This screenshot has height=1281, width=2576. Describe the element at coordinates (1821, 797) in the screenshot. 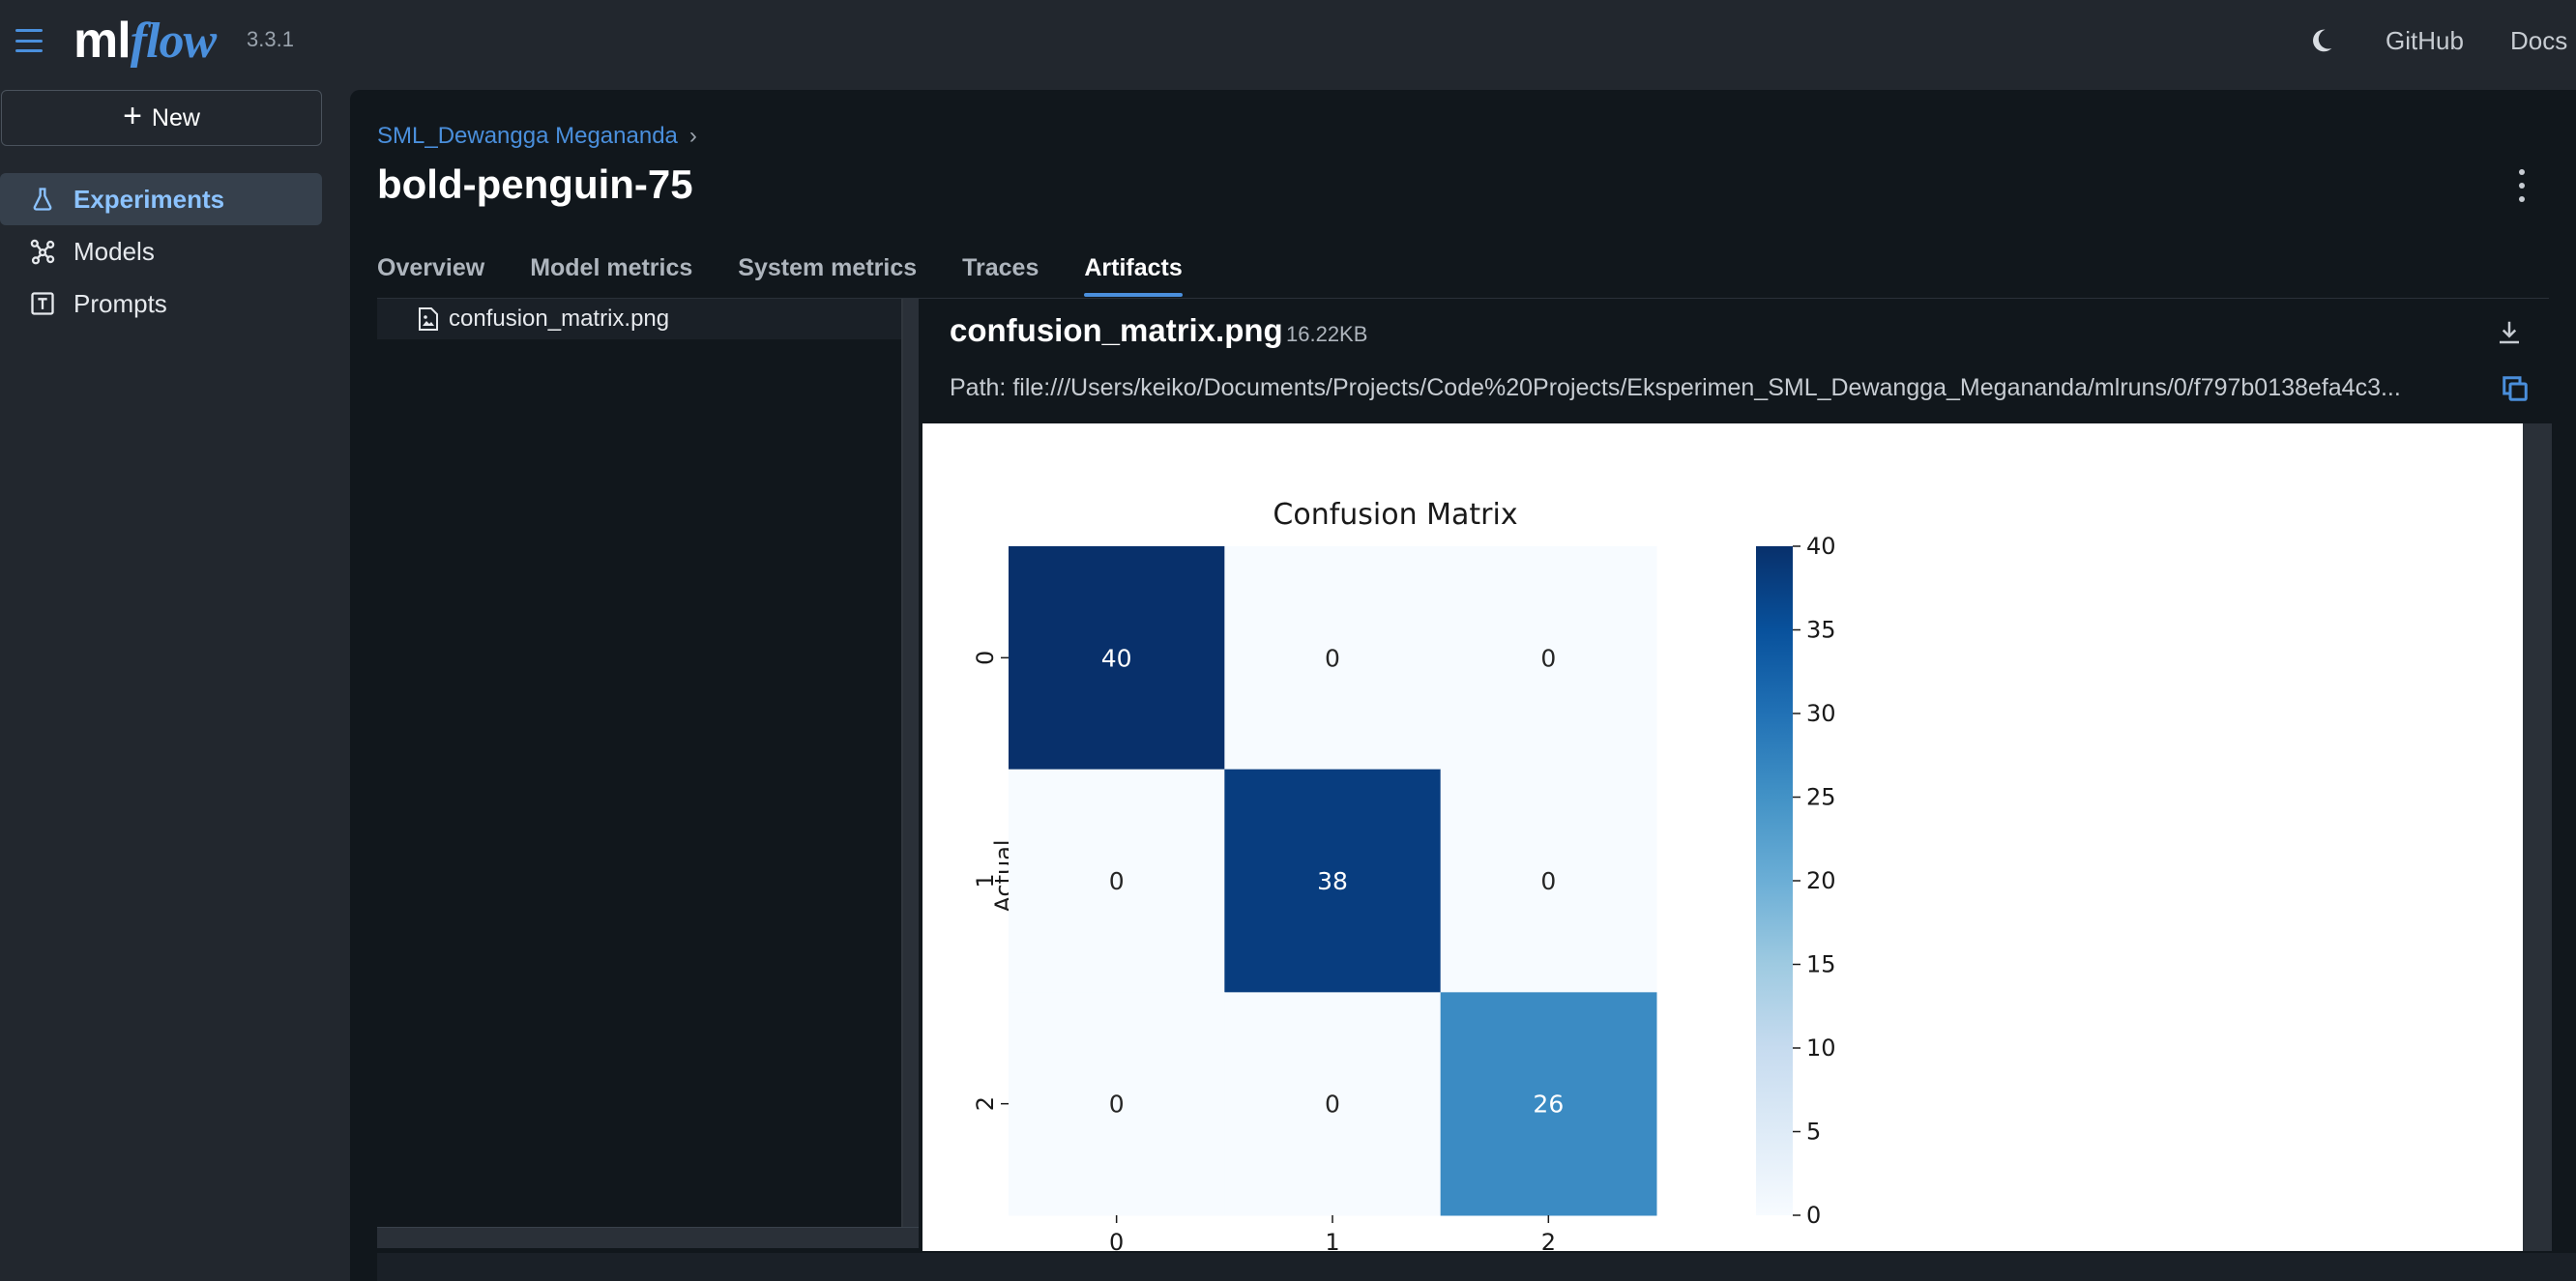

I see `colorbar-tick-label: 25` at that location.